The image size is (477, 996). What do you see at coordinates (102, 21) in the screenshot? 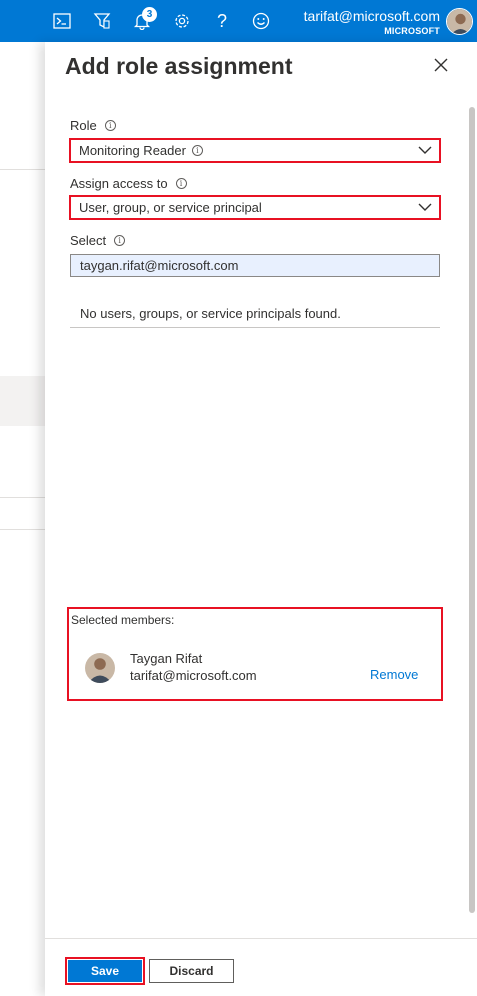
I see `directory-filter-icon` at bounding box center [102, 21].